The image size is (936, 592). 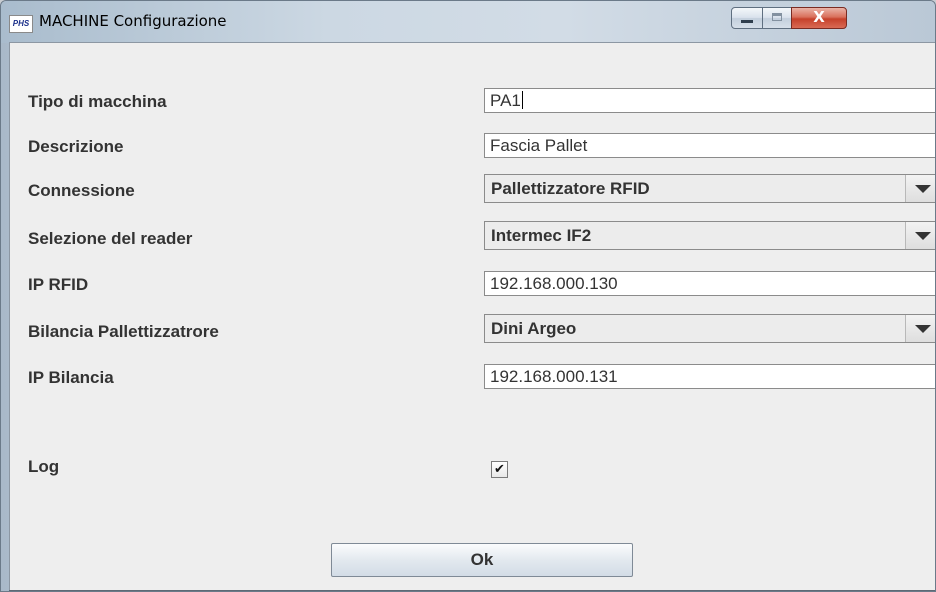 I want to click on close-button: X, so click(x=819, y=18).